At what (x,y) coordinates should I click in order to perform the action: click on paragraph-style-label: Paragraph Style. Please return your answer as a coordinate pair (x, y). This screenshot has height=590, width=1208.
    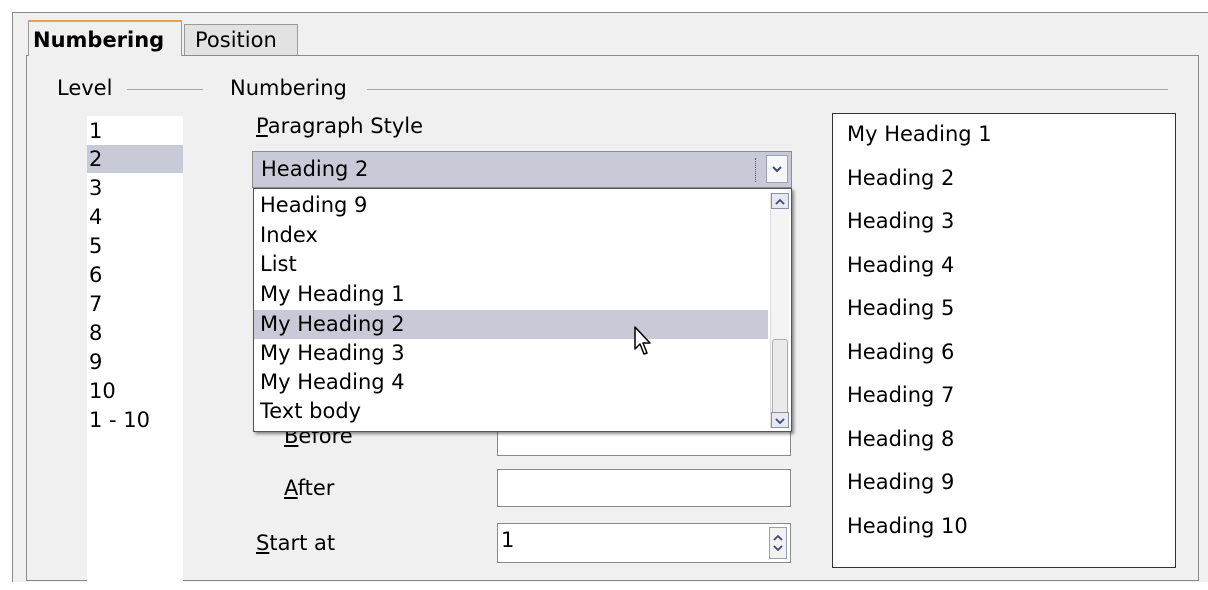
    Looking at the image, I should click on (339, 126).